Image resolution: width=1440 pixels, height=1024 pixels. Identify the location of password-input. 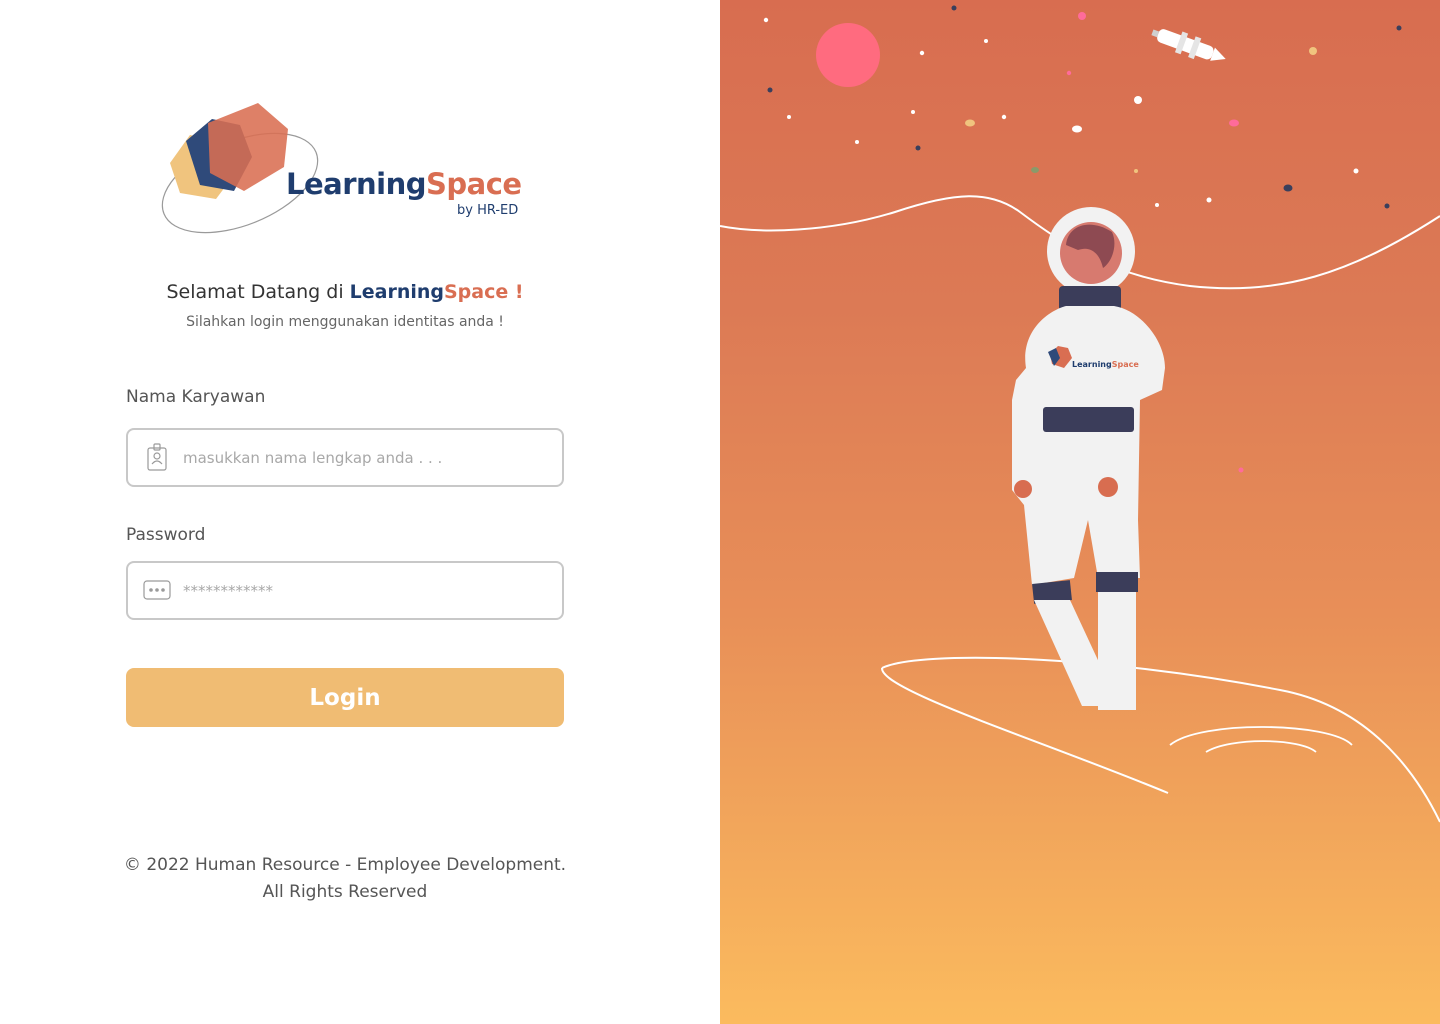
(363, 591).